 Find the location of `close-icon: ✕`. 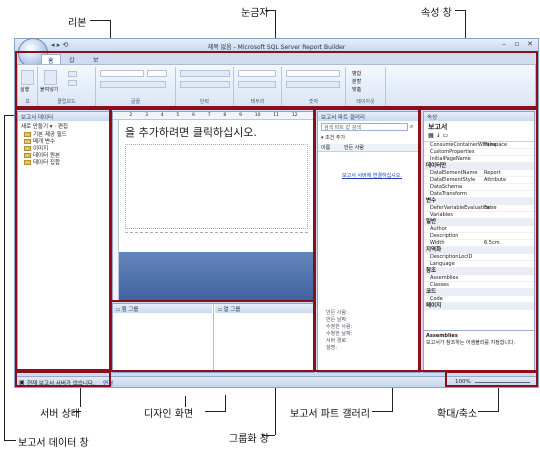

close-icon: ✕ is located at coordinates (530, 45).